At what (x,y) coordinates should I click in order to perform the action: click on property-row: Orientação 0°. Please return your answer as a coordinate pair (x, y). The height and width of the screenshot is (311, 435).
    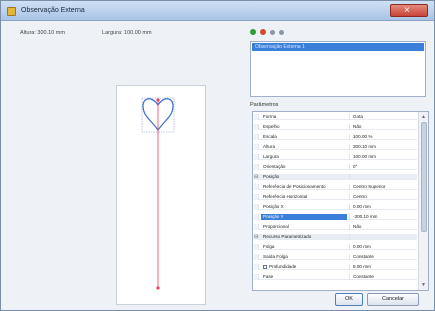
    Looking at the image, I should click on (335, 167).